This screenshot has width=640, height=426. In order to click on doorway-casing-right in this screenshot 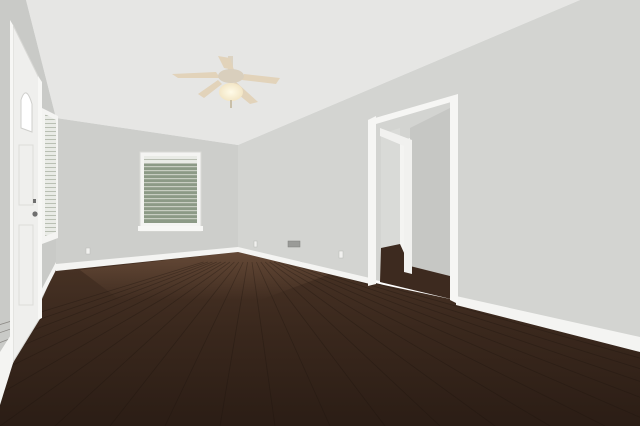, I will do `click(454, 199)`.